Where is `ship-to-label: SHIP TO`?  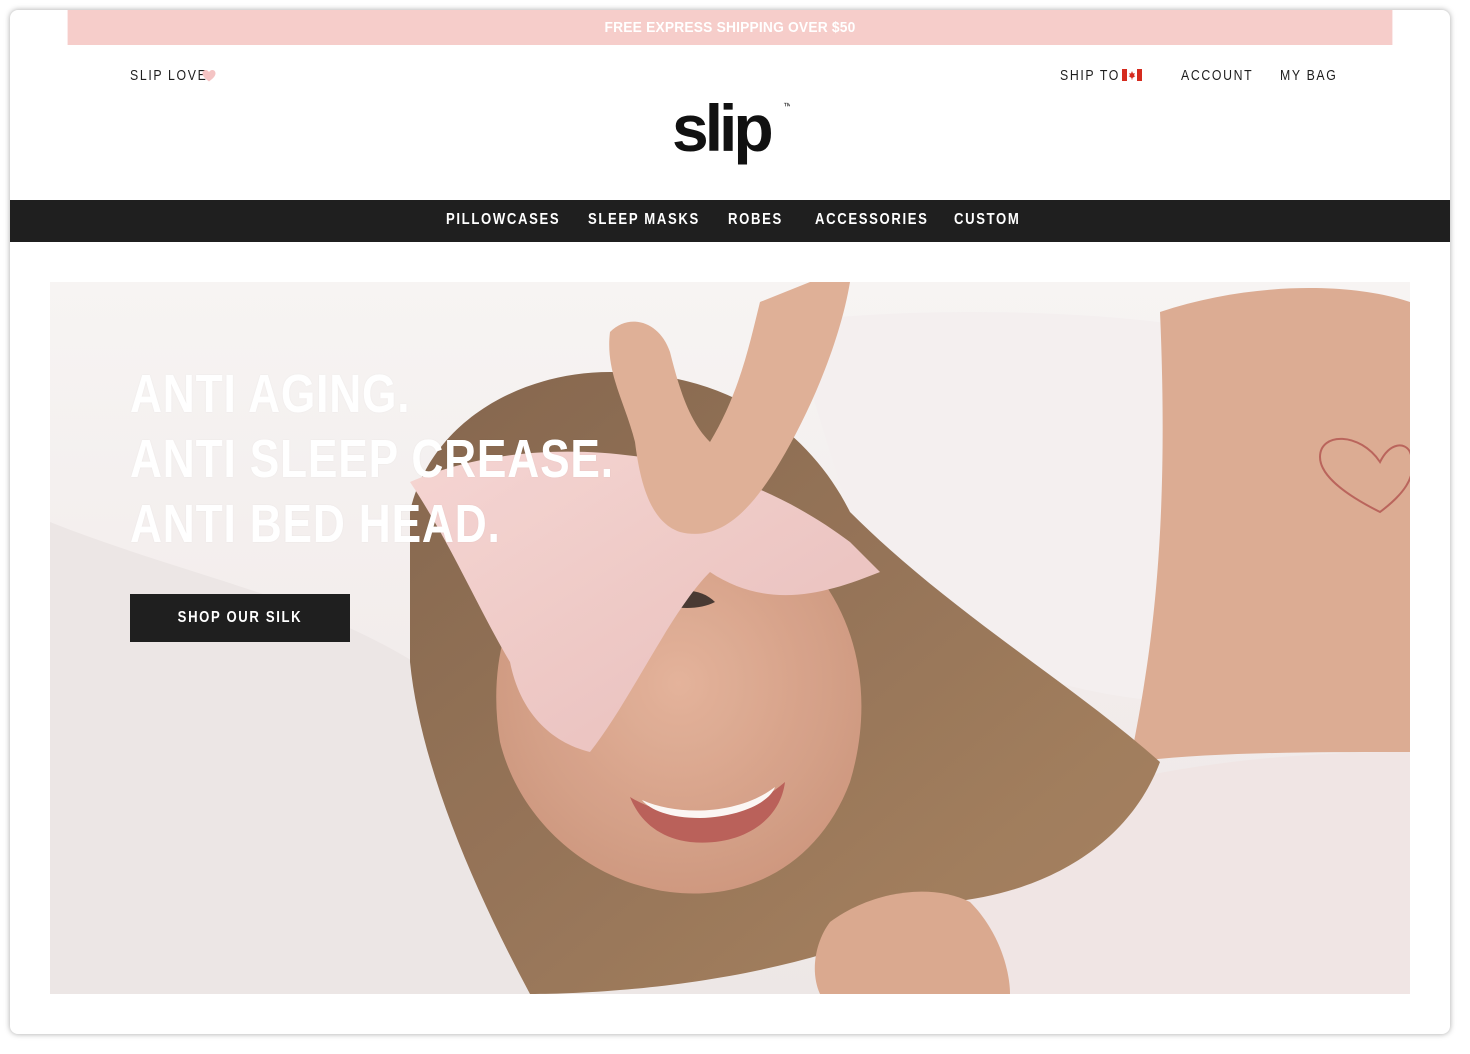
ship-to-label: SHIP TO is located at coordinates (1090, 75).